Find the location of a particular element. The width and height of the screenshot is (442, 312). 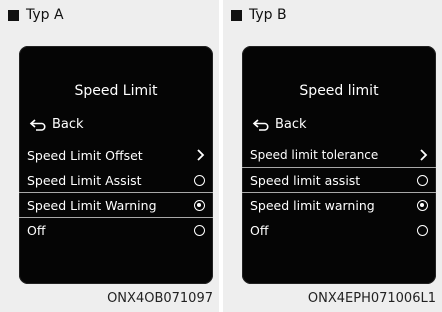

menu-item-offset: Speed Limit Offset is located at coordinates (116, 155).